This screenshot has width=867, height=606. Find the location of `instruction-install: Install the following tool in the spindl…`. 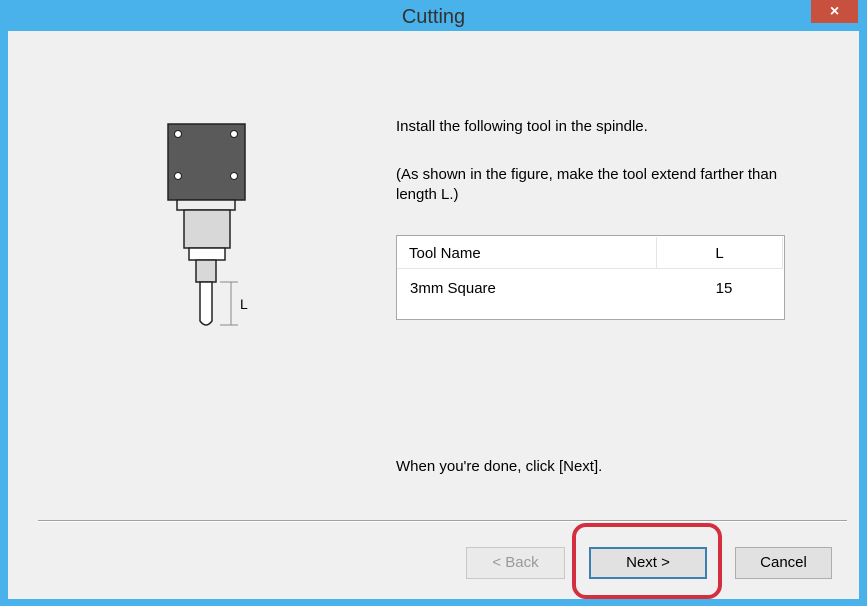

instruction-install: Install the following tool in the spindl… is located at coordinates (522, 126).